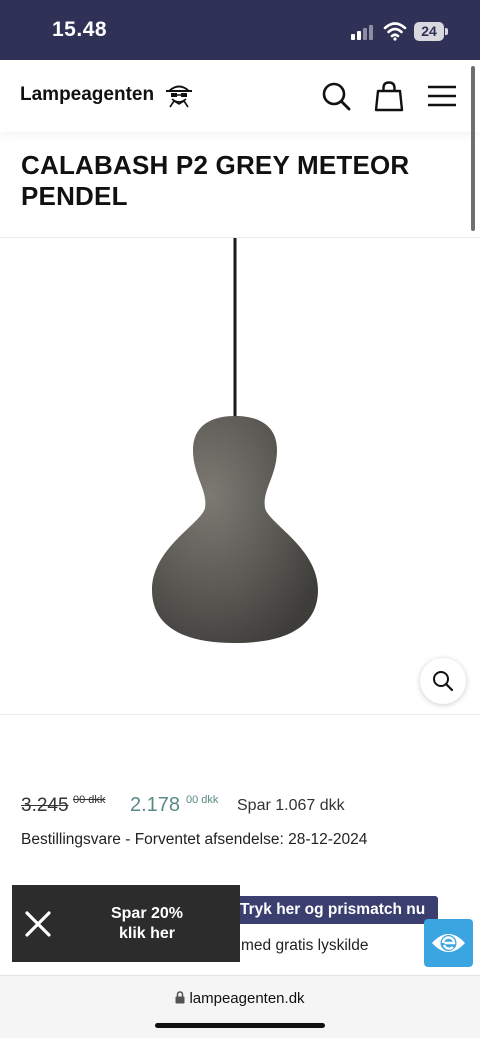  Describe the element at coordinates (305, 945) in the screenshot. I see `free-bulb-text: med gratis lyskilde` at that location.